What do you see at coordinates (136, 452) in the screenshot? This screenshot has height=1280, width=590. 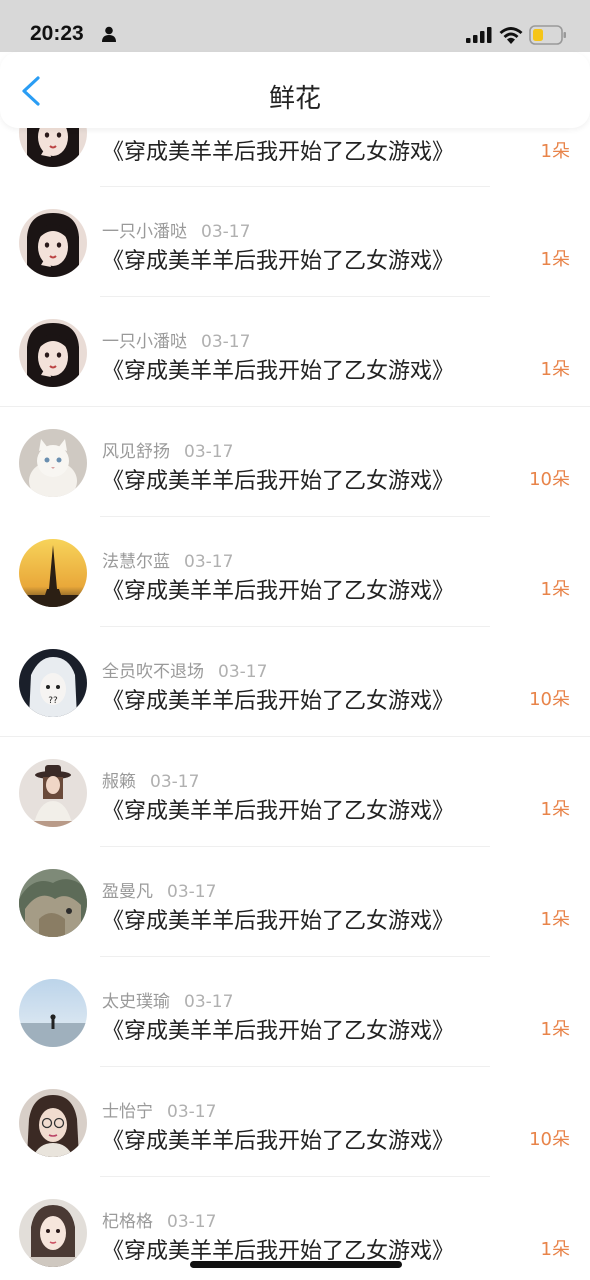 I see `user-name-text: 风见舒扬` at bounding box center [136, 452].